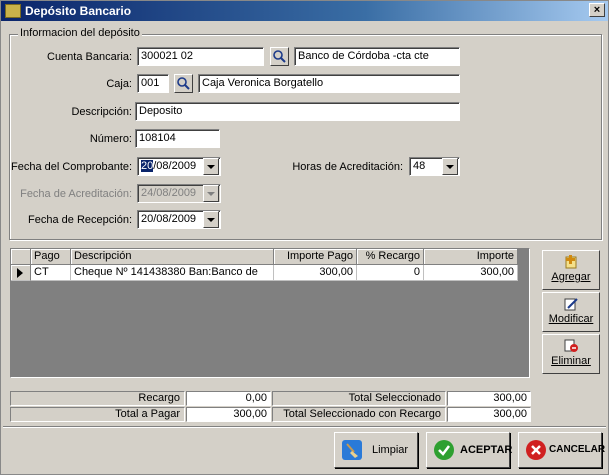 The height and width of the screenshot is (475, 609). Describe the element at coordinates (297, 111) in the screenshot. I see `descripcion-input: Deposito` at that location.